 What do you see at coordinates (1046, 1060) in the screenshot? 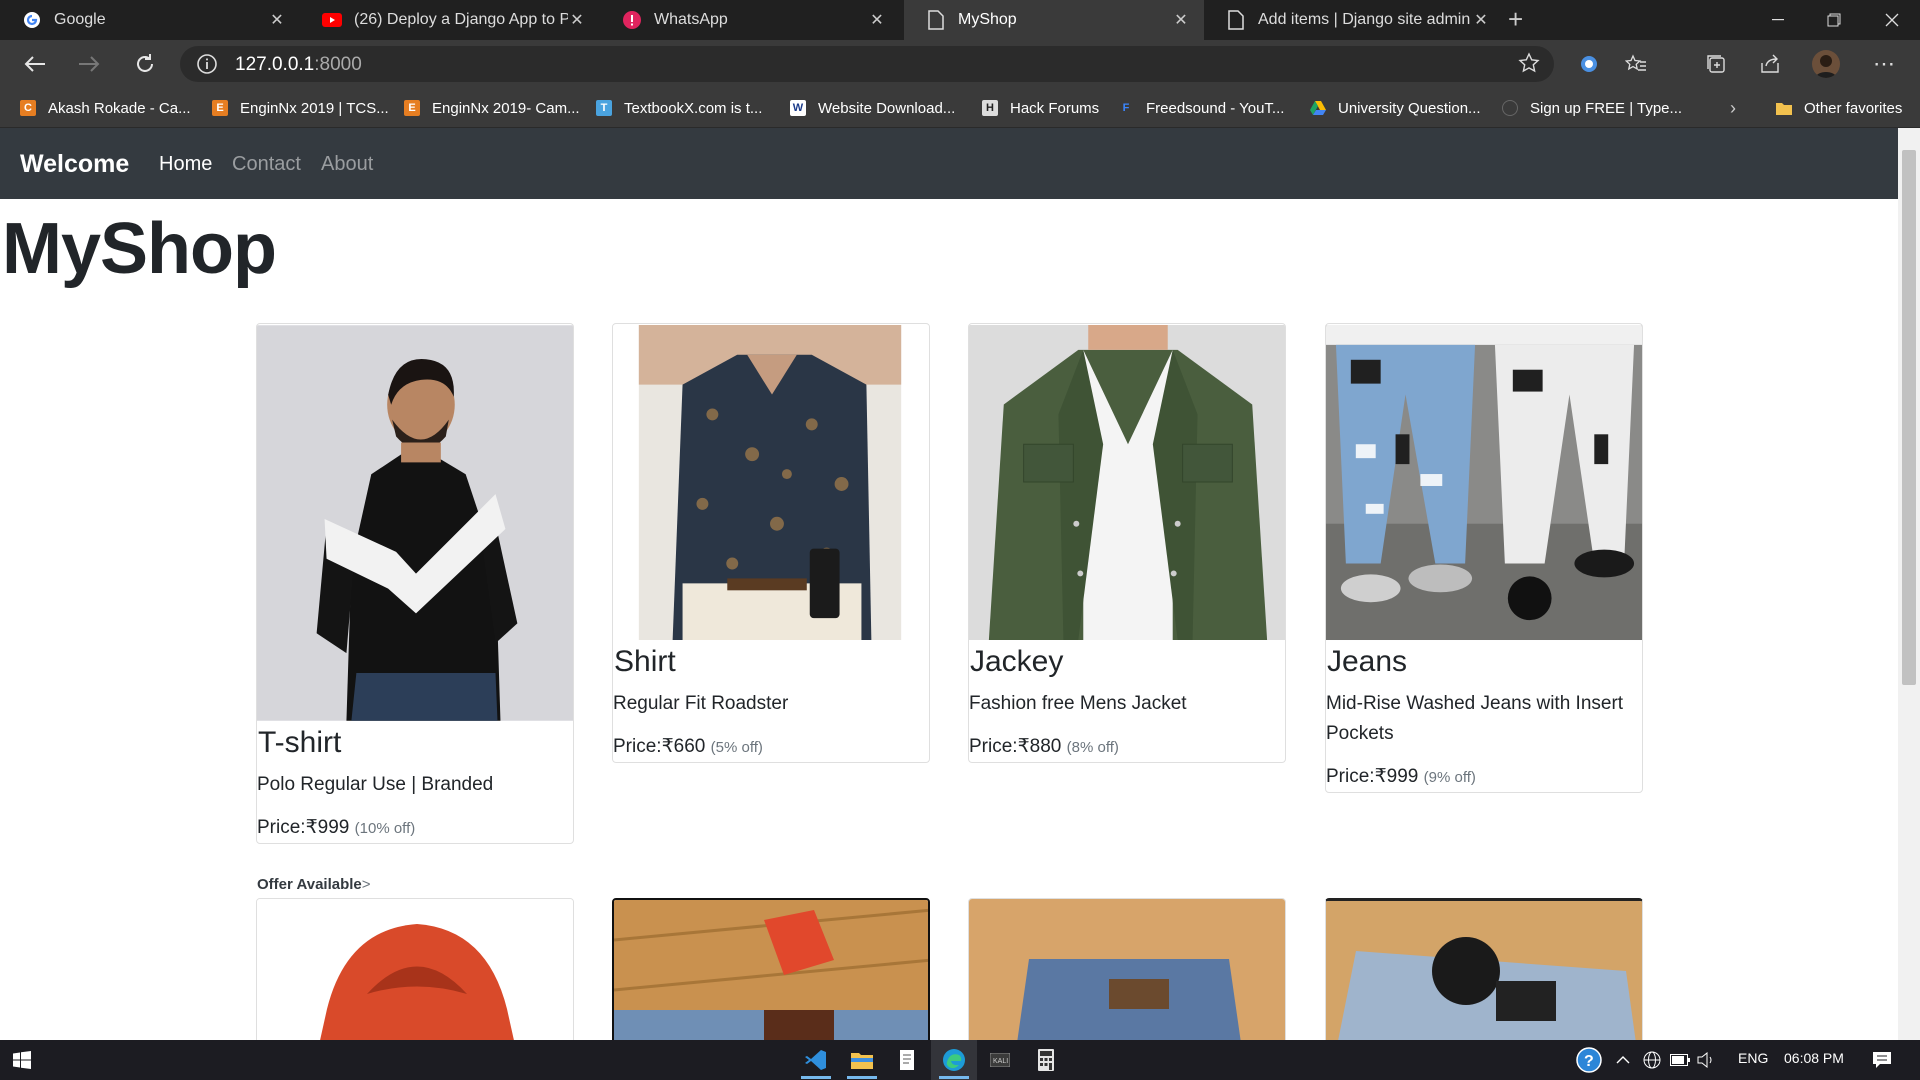
I see `calculator-icon` at bounding box center [1046, 1060].